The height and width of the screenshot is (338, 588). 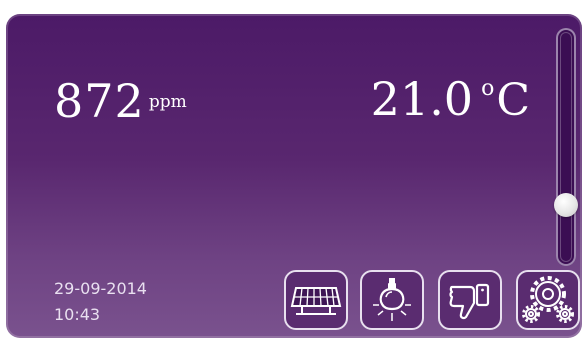 What do you see at coordinates (167, 101) in the screenshot?
I see `co2-unit: ppm` at bounding box center [167, 101].